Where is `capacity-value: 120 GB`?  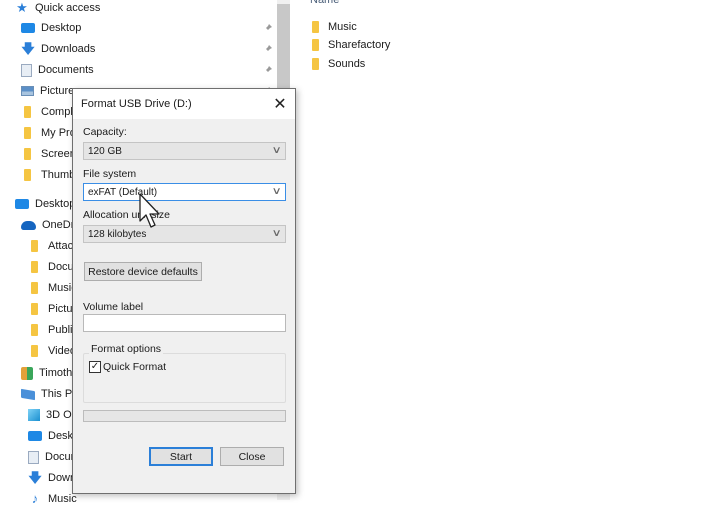
capacity-value: 120 GB is located at coordinates (105, 151).